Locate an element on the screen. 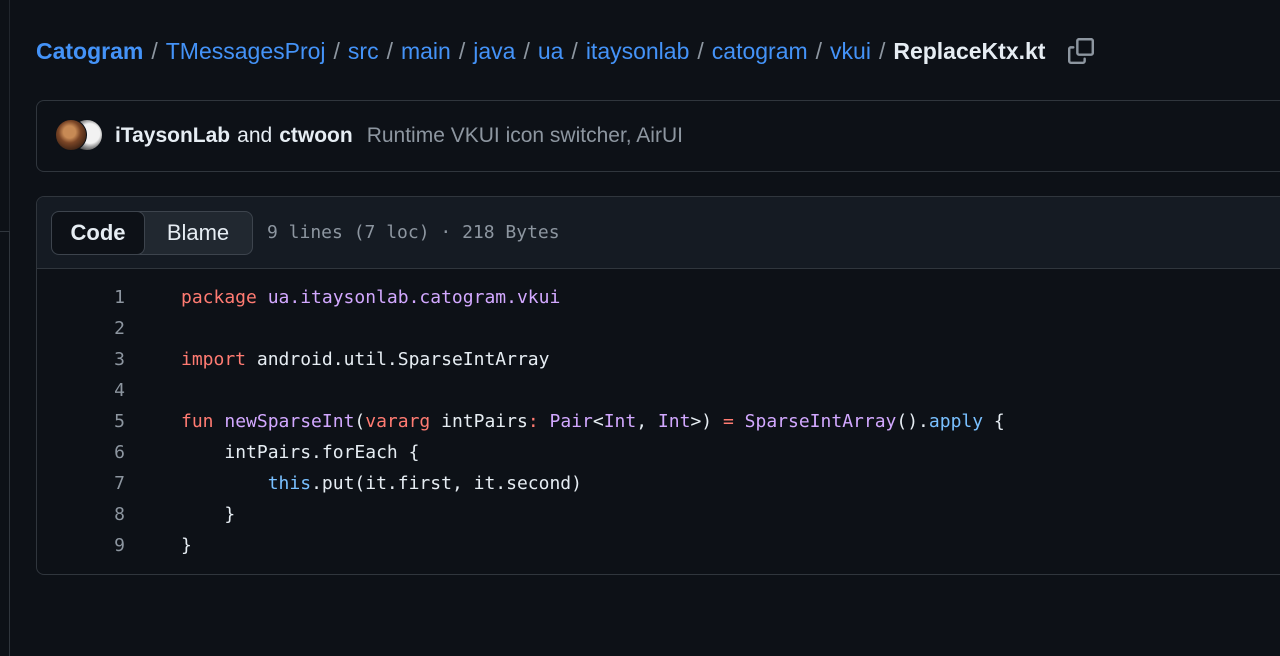 The height and width of the screenshot is (656, 1280). breadcrumb-current-file: ReplaceKtx.kt is located at coordinates (969, 50).